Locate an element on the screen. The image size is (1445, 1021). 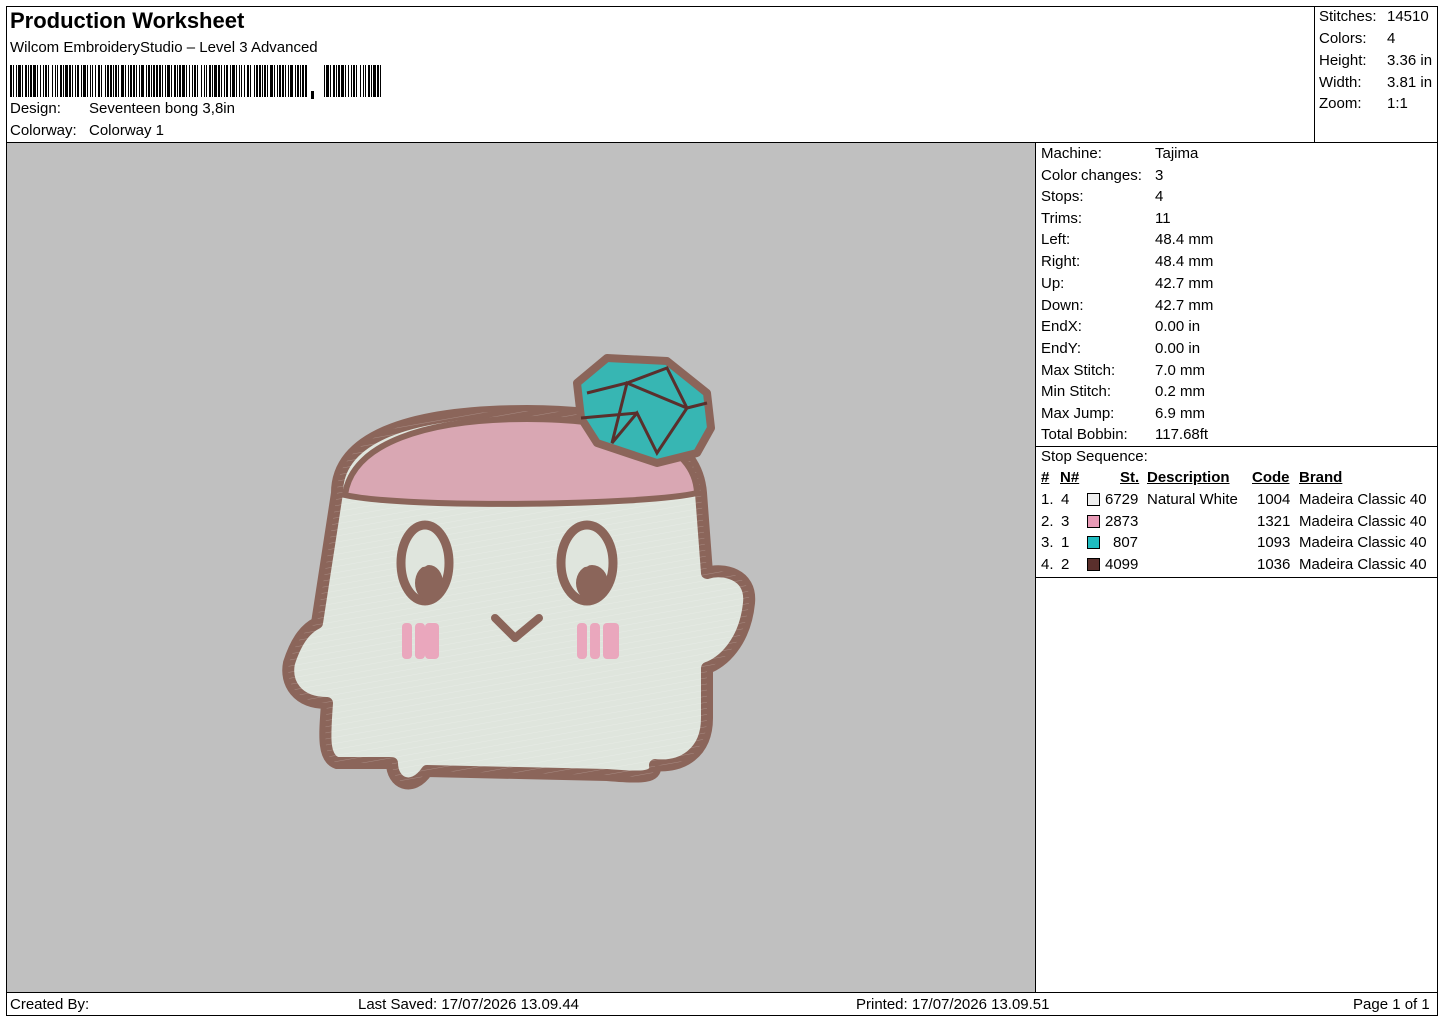
stop-code: 1093 is located at coordinates (1274, 542).